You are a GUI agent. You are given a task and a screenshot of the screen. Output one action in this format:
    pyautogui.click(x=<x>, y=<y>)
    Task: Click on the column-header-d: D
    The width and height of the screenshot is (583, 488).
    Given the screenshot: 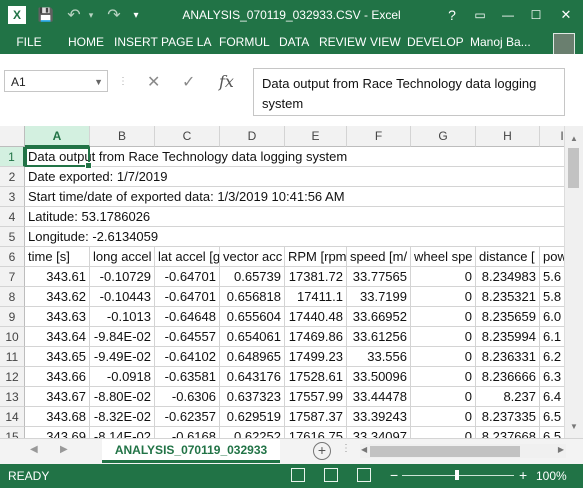 What is the action you would take?
    pyautogui.click(x=252, y=136)
    